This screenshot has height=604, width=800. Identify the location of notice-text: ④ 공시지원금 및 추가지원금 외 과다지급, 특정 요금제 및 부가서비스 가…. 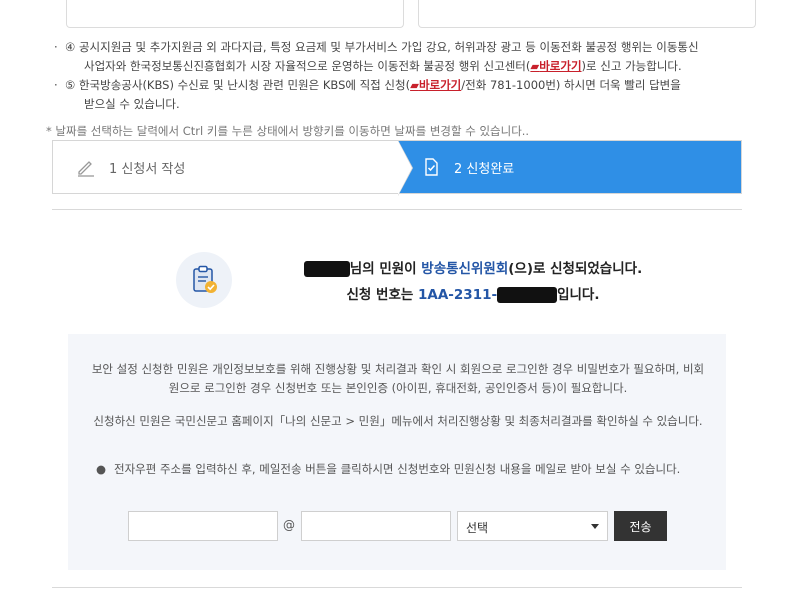
(382, 47).